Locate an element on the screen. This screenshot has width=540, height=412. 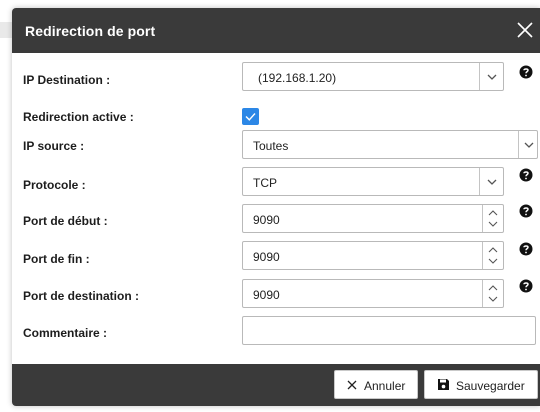
commentaire-input is located at coordinates (389, 330).